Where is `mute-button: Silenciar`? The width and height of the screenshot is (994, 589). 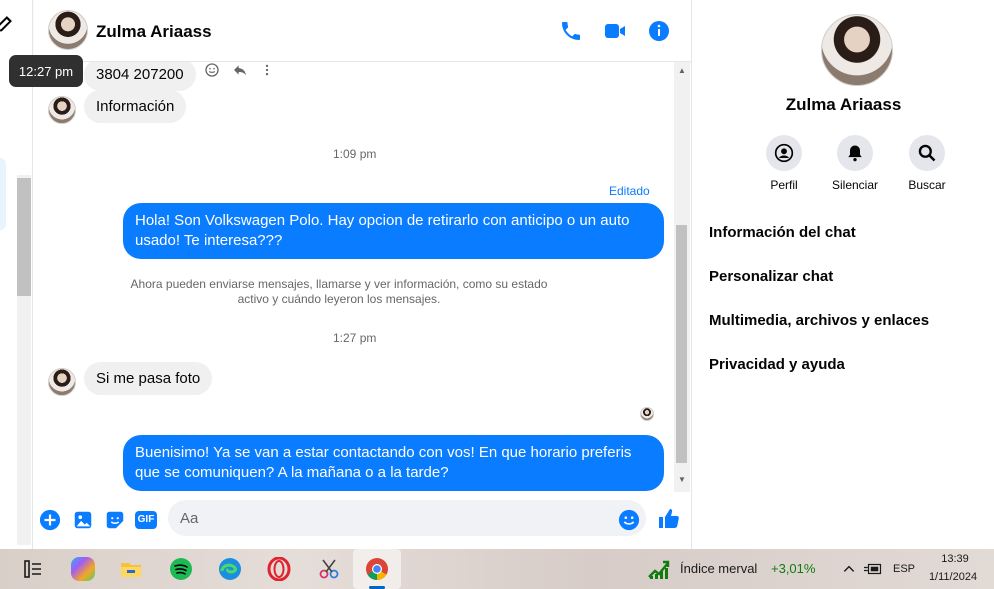 mute-button: Silenciar is located at coordinates (855, 163).